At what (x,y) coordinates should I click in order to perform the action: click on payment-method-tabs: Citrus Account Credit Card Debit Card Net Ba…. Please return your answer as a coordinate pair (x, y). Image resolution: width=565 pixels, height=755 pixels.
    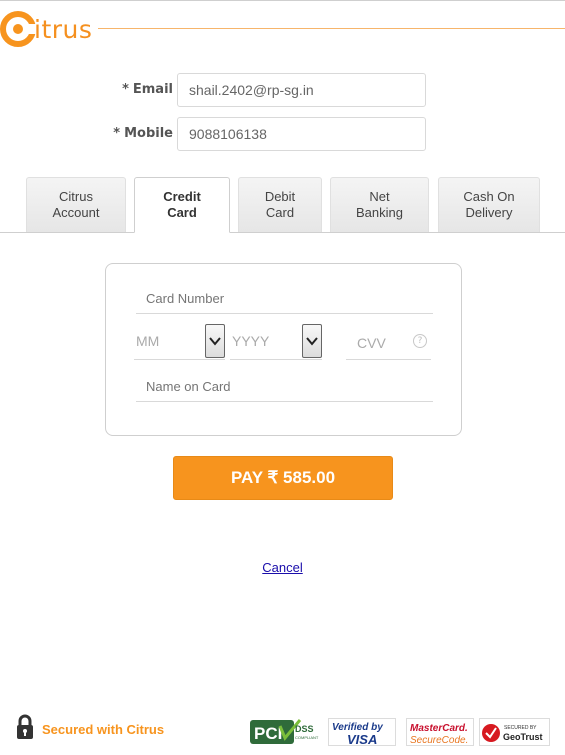
    Looking at the image, I should click on (282, 205).